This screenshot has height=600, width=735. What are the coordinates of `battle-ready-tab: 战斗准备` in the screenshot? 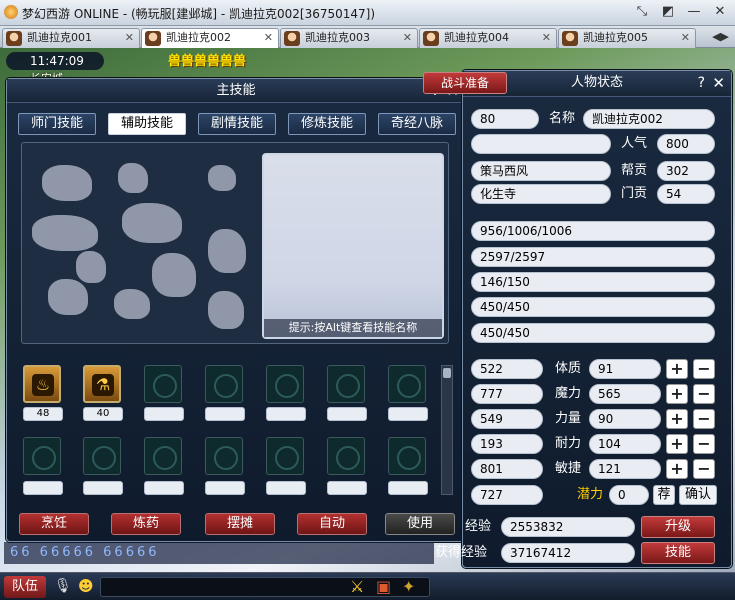 It's located at (465, 83).